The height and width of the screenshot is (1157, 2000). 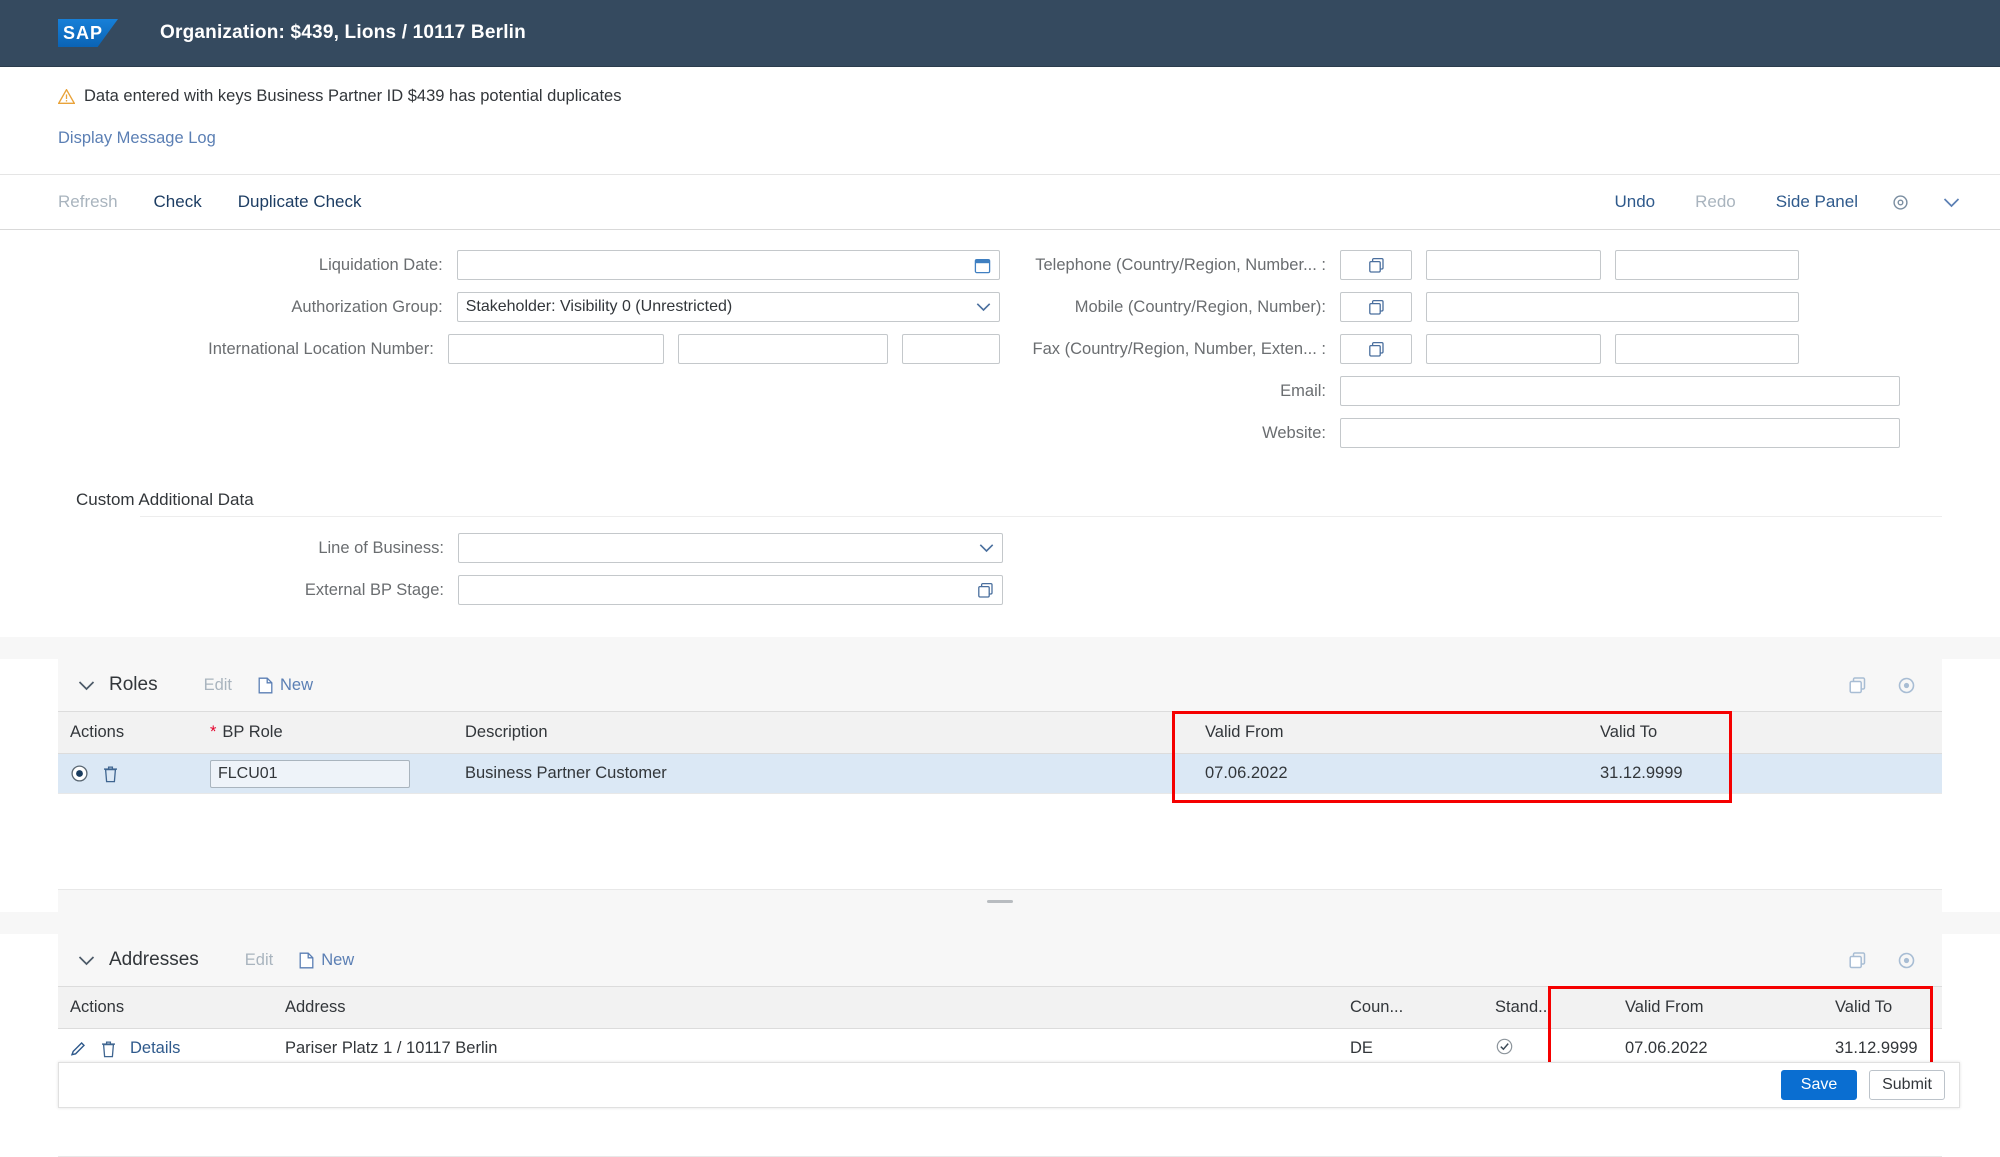 I want to click on roles-edit-button: Edit, so click(x=218, y=685).